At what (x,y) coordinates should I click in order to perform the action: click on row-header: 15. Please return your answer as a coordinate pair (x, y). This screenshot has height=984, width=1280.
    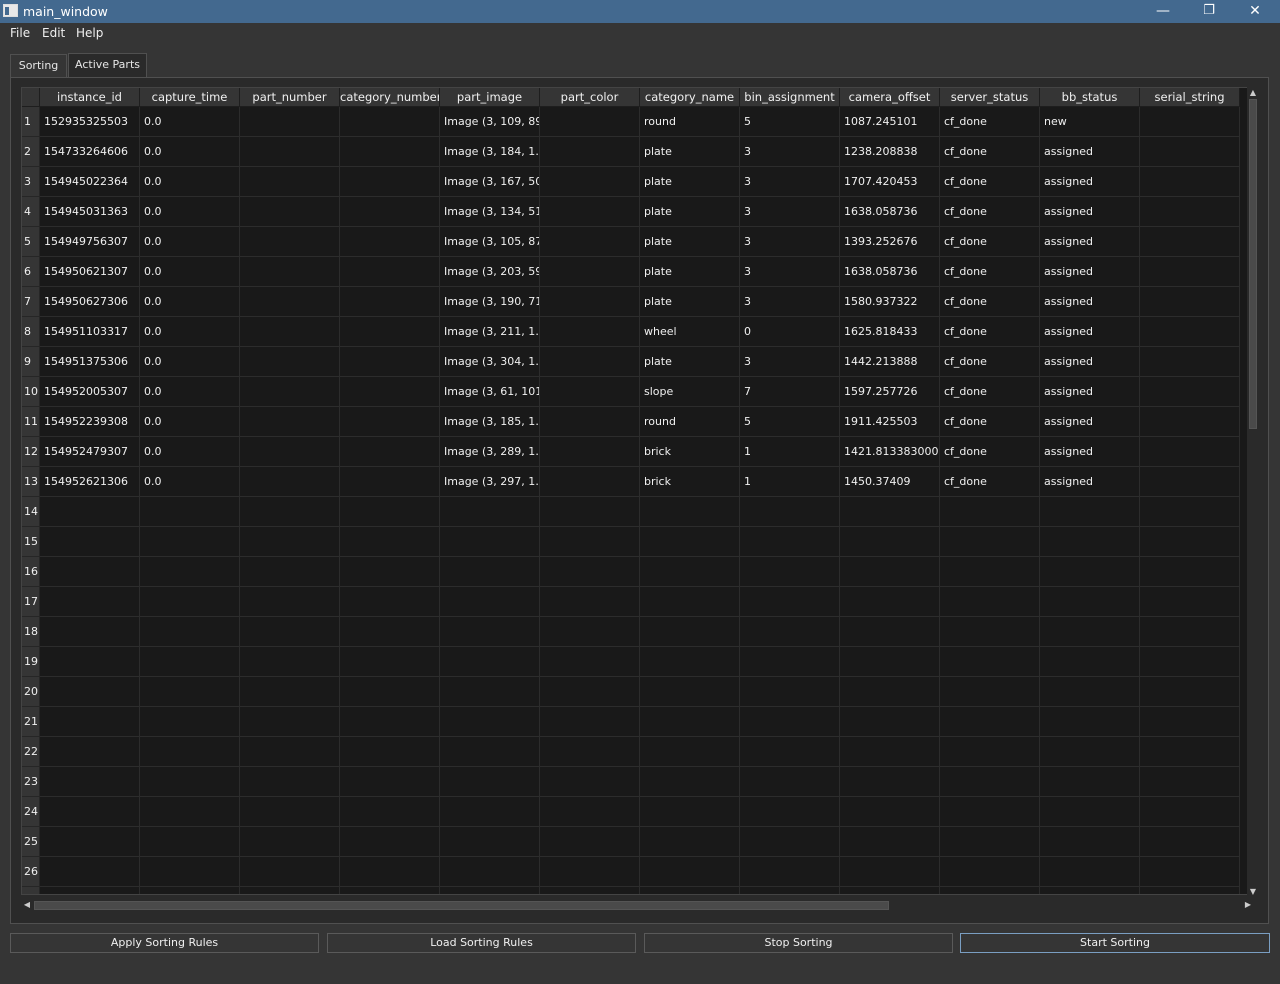
    Looking at the image, I should click on (31, 542).